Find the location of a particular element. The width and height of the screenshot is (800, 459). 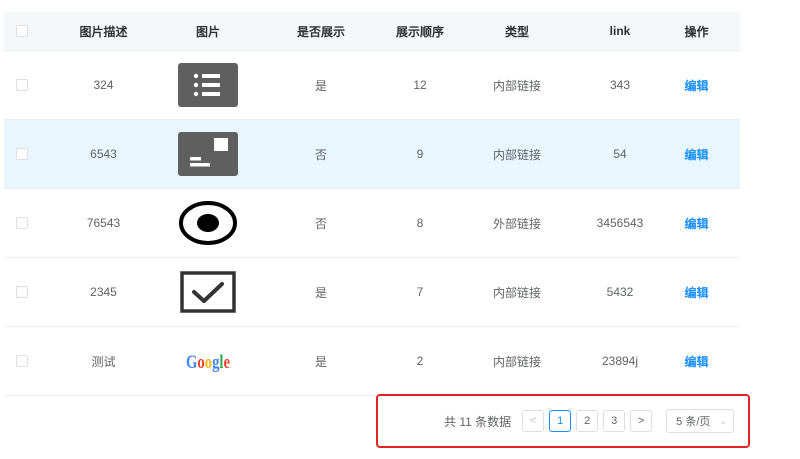

table-header: 图片描述 图片 是否展示 展示顺序 类型 link 操作 is located at coordinates (372, 31).